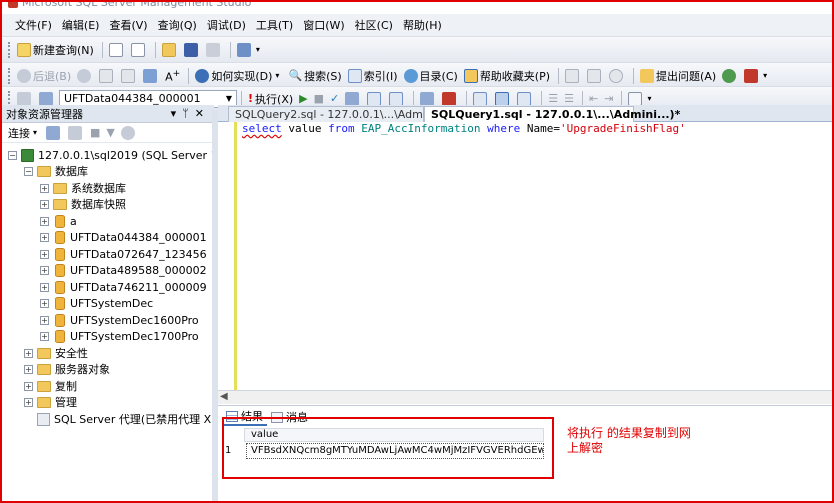 The image size is (834, 503). I want to click on tree-node-database: + UFTSystemDec, so click(96, 303).